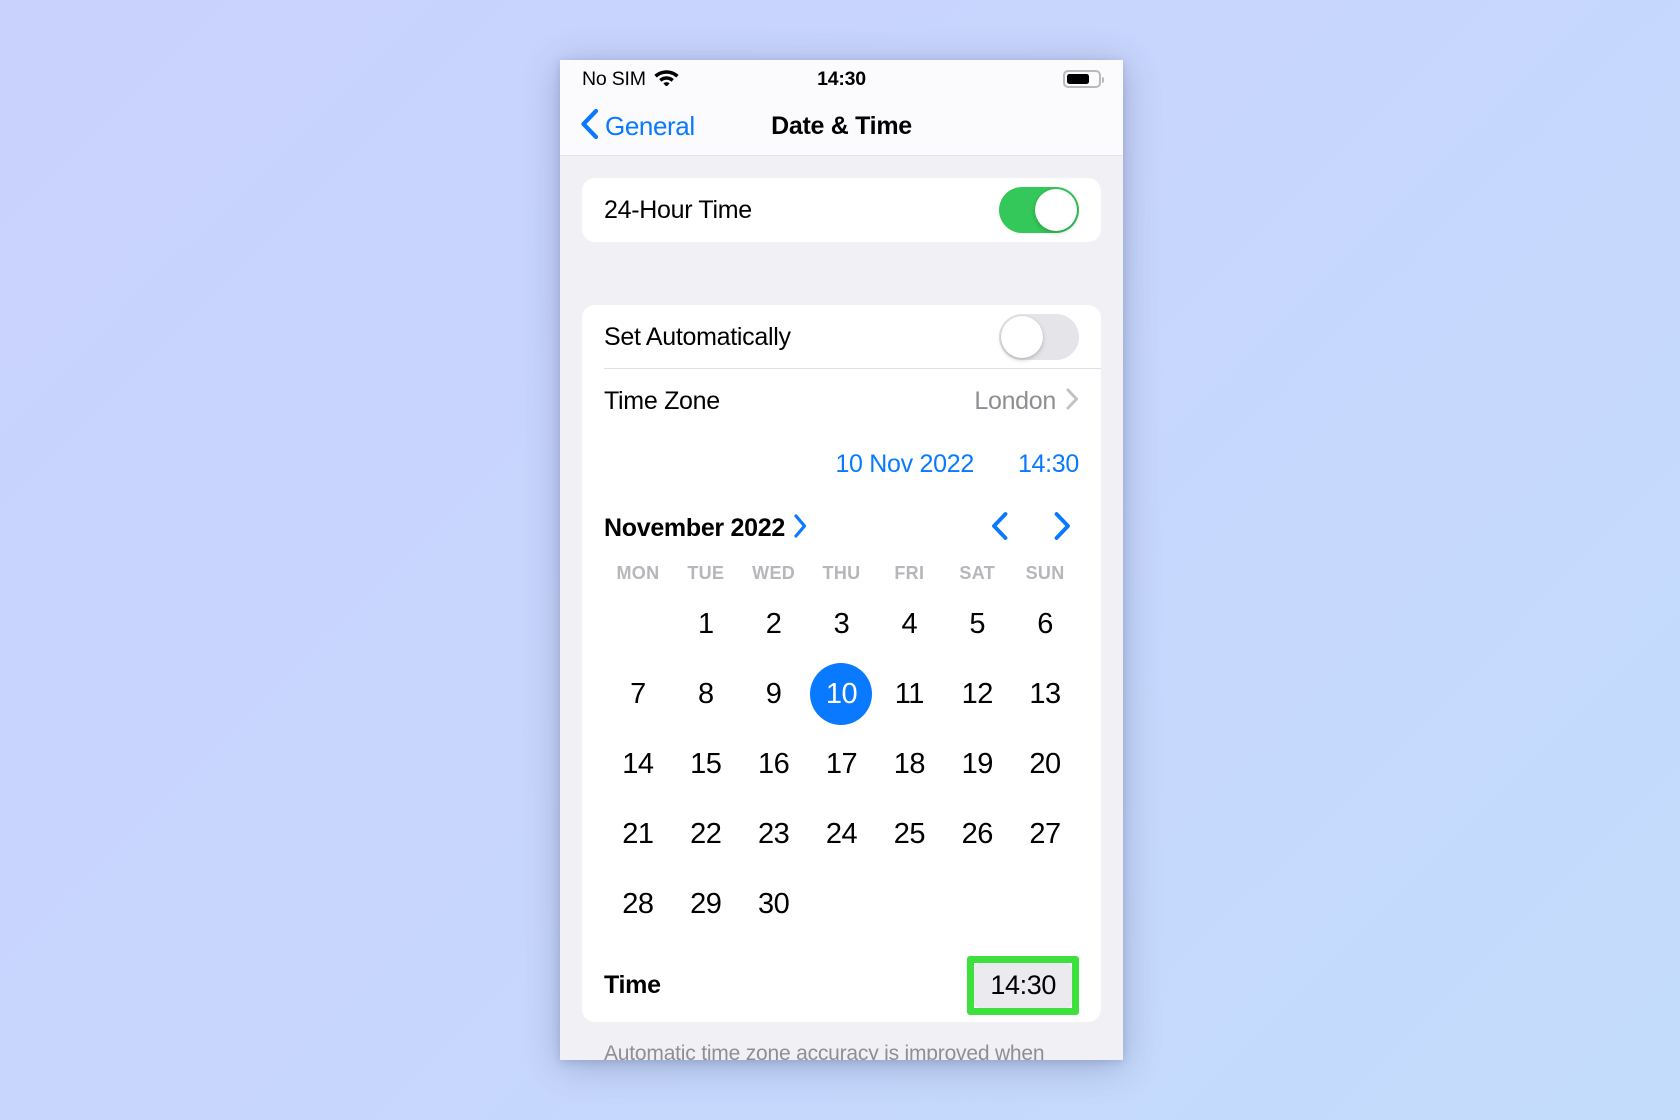 This screenshot has width=1680, height=1120. I want to click on calendar-day-26: 26, so click(977, 834).